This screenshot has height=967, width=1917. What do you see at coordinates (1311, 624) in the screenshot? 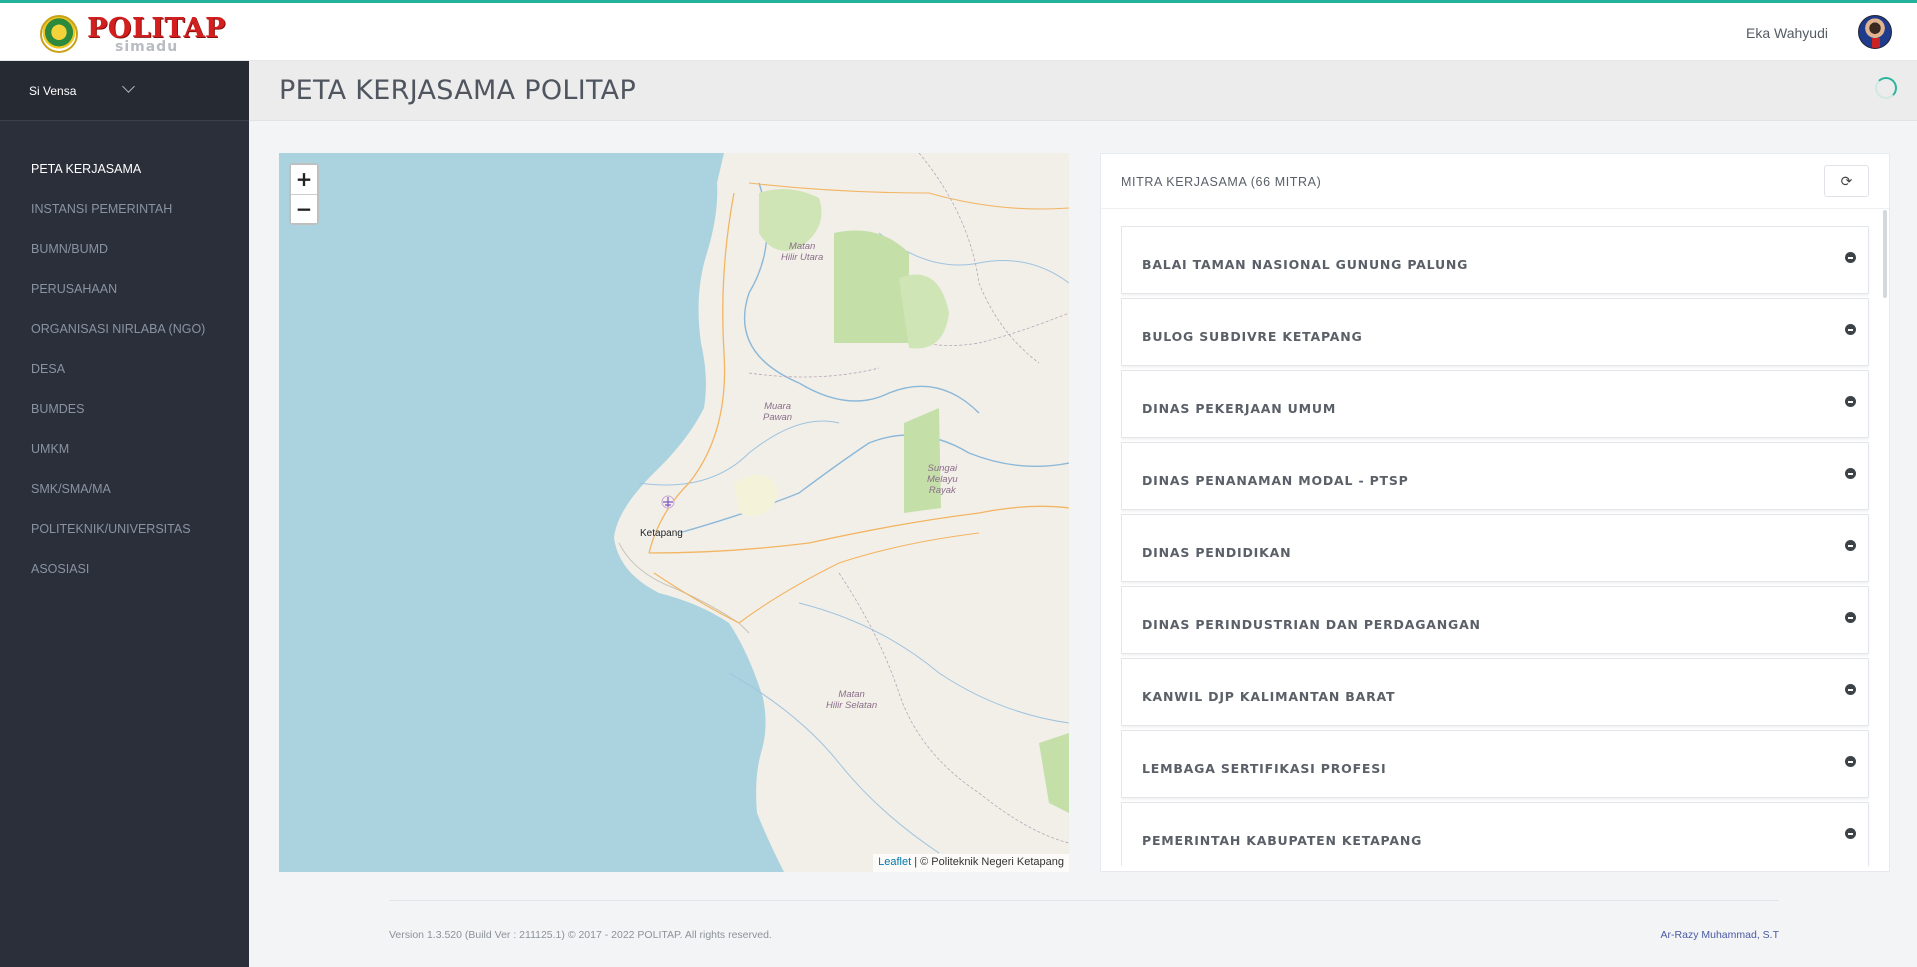
I see `mitra-item-name: DINAS PERINDUSTRIAN DAN PERDAGANGAN` at bounding box center [1311, 624].